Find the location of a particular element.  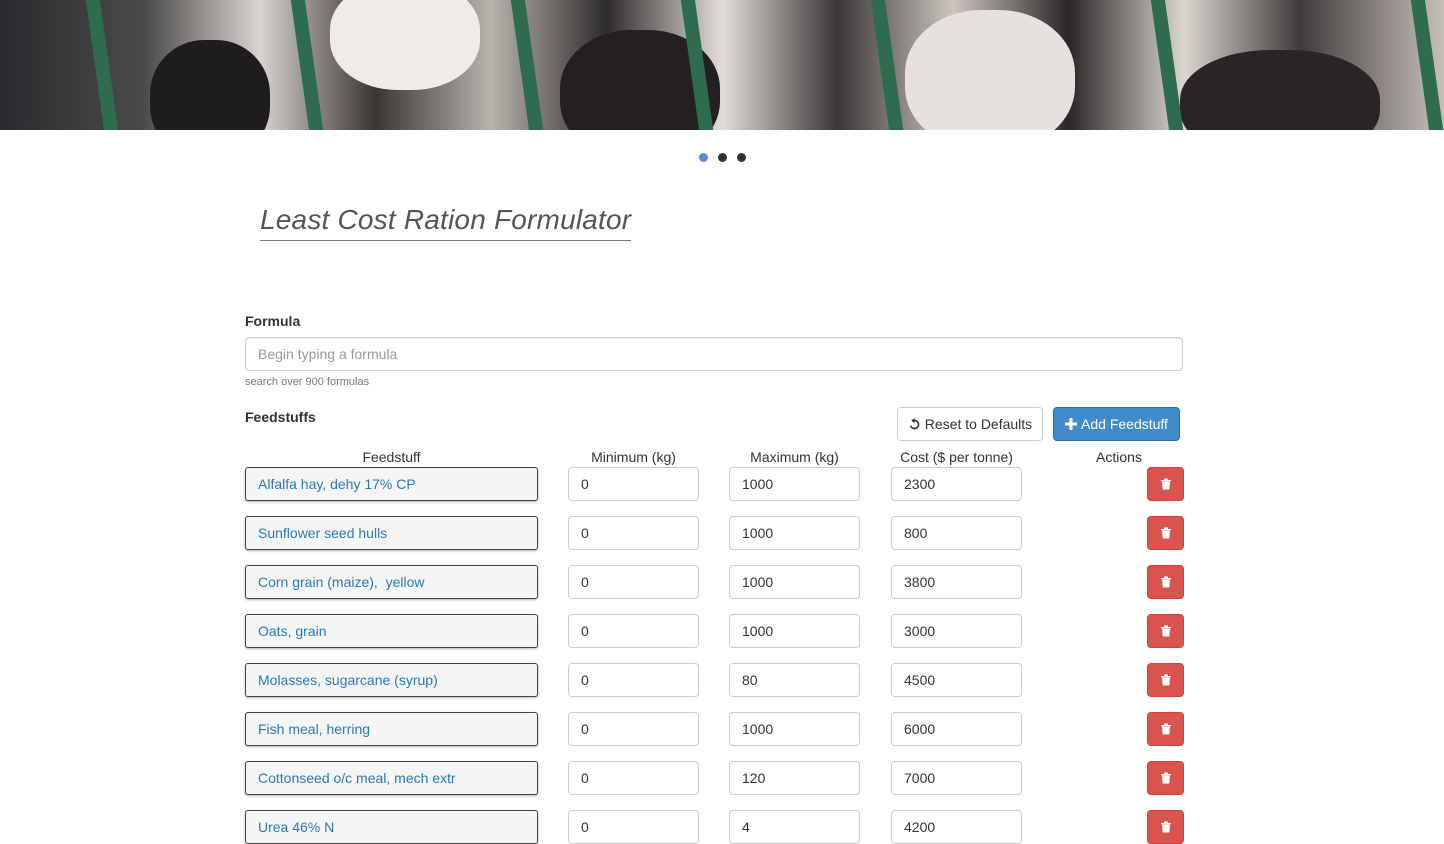

column-header-feedstuff: Feedstuff is located at coordinates (391, 457).